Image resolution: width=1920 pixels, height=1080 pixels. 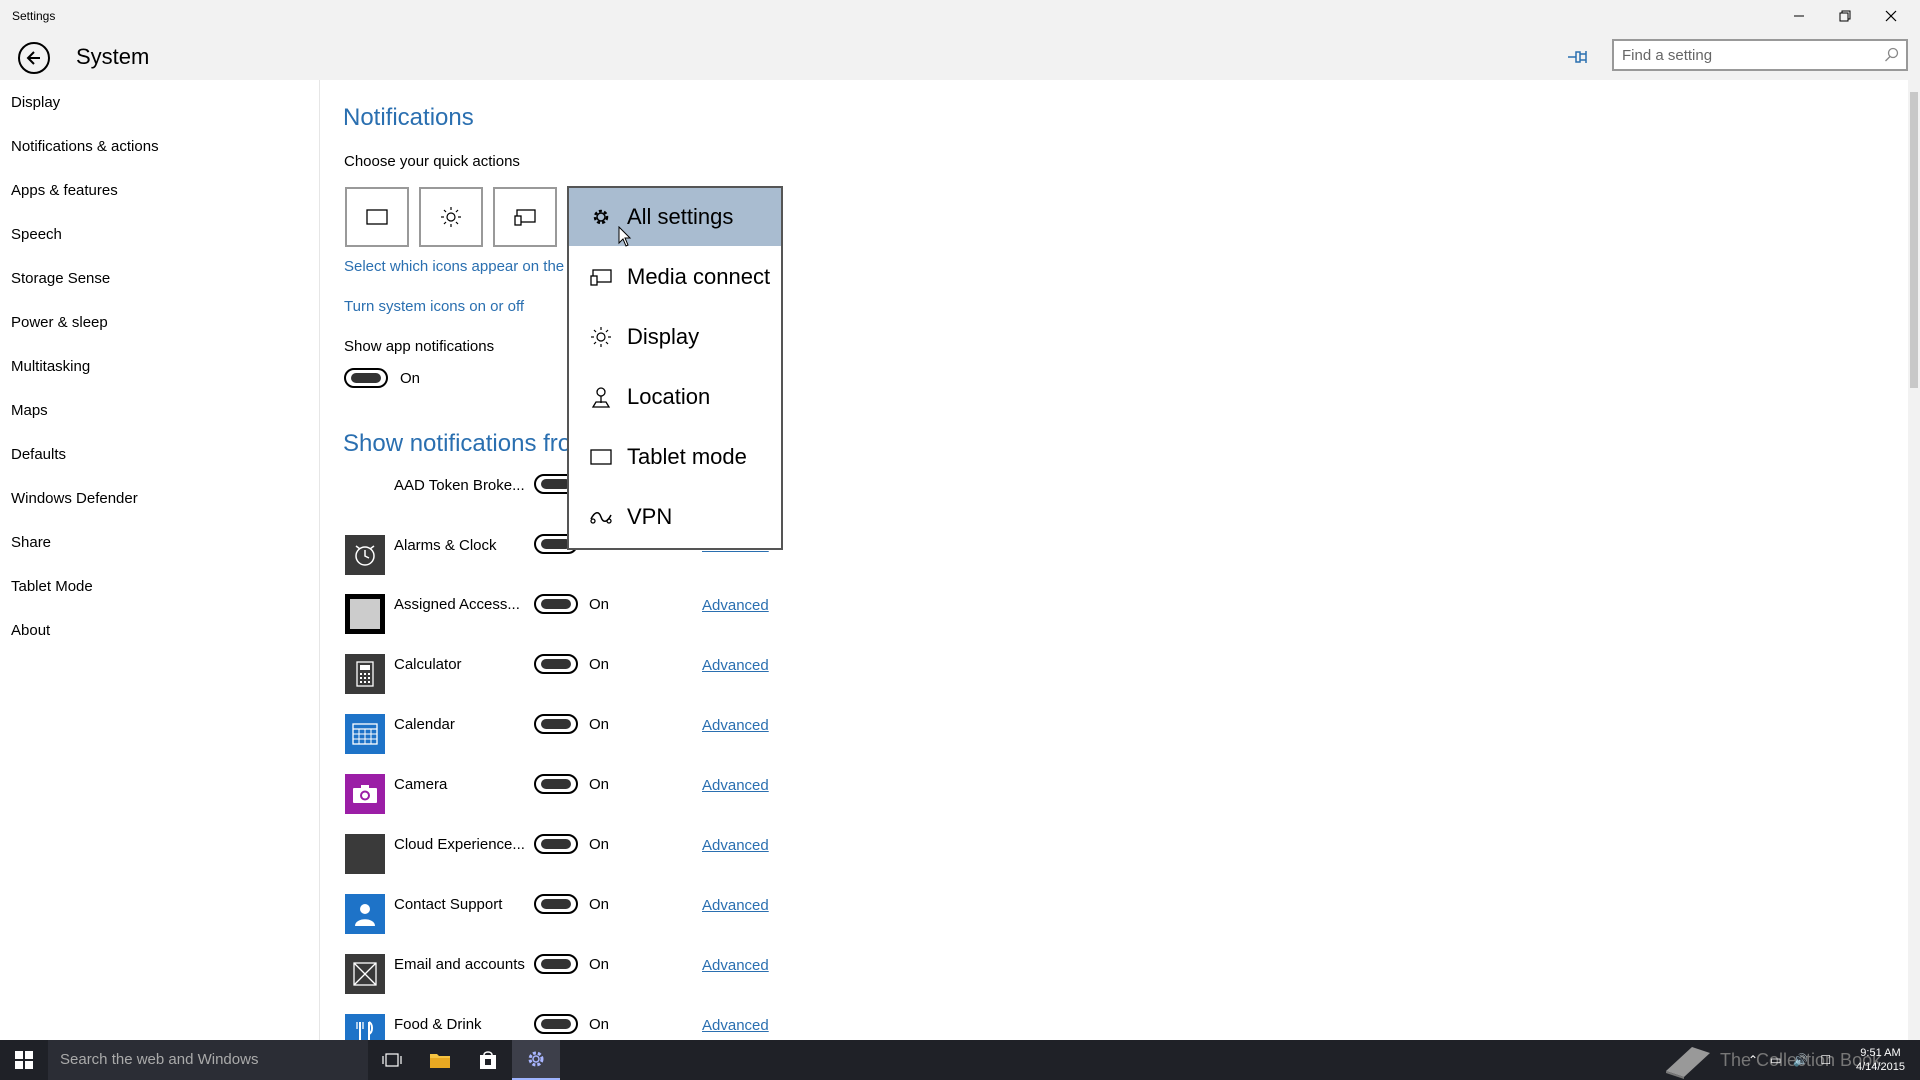 What do you see at coordinates (687, 456) in the screenshot?
I see `menu-item-label: Tablet mode` at bounding box center [687, 456].